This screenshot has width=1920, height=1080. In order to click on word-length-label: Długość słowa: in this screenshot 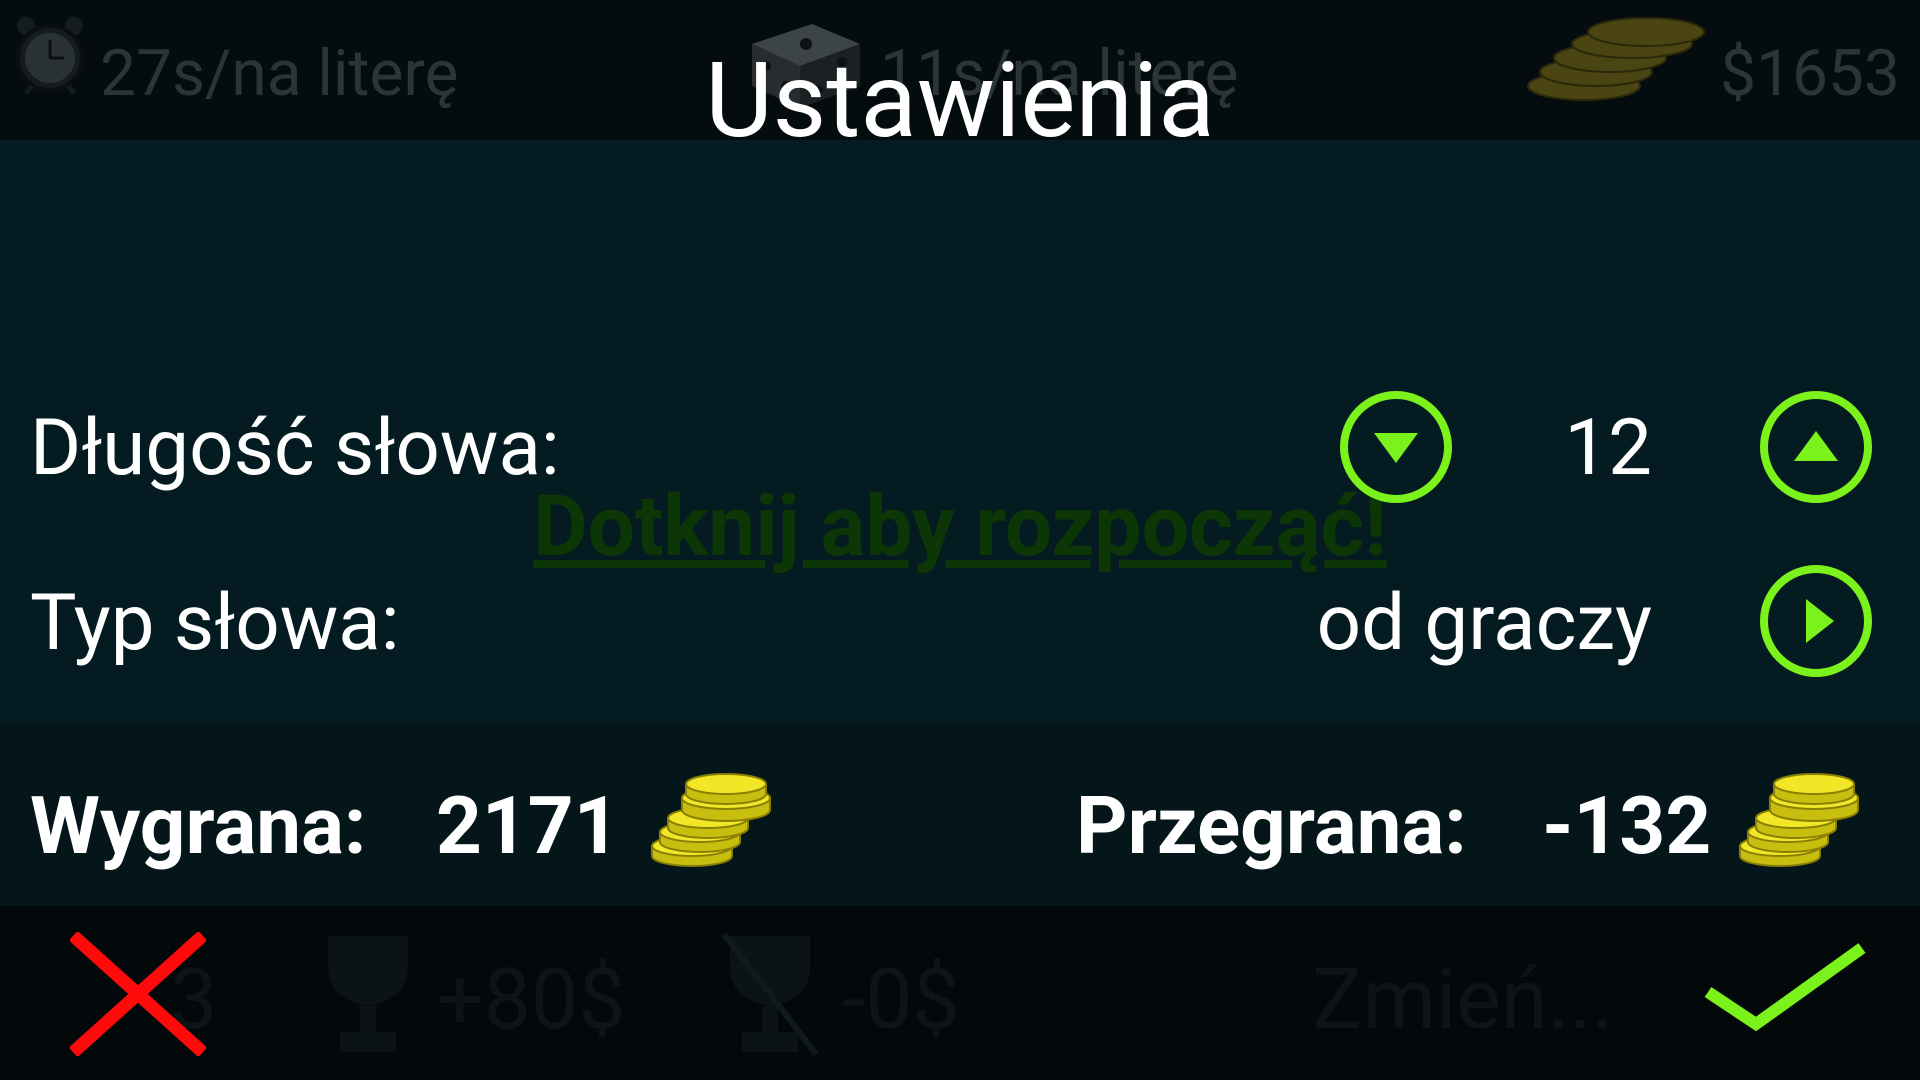, I will do `click(295, 448)`.